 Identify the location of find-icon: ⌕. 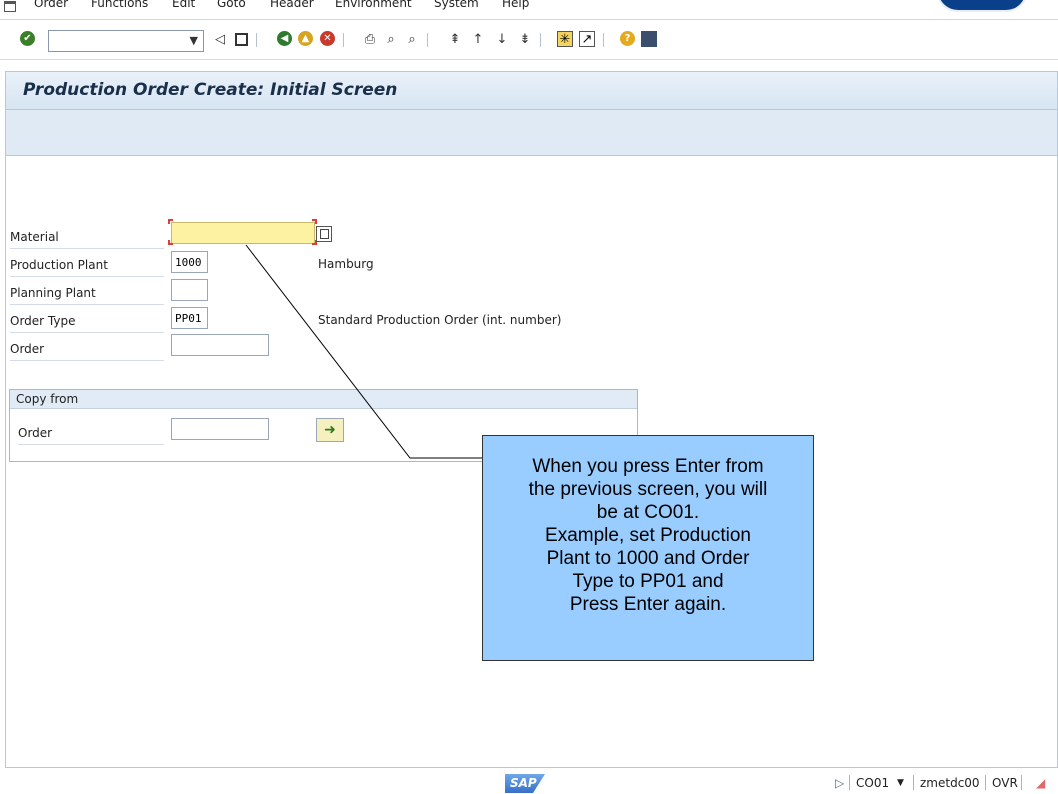
(391, 39).